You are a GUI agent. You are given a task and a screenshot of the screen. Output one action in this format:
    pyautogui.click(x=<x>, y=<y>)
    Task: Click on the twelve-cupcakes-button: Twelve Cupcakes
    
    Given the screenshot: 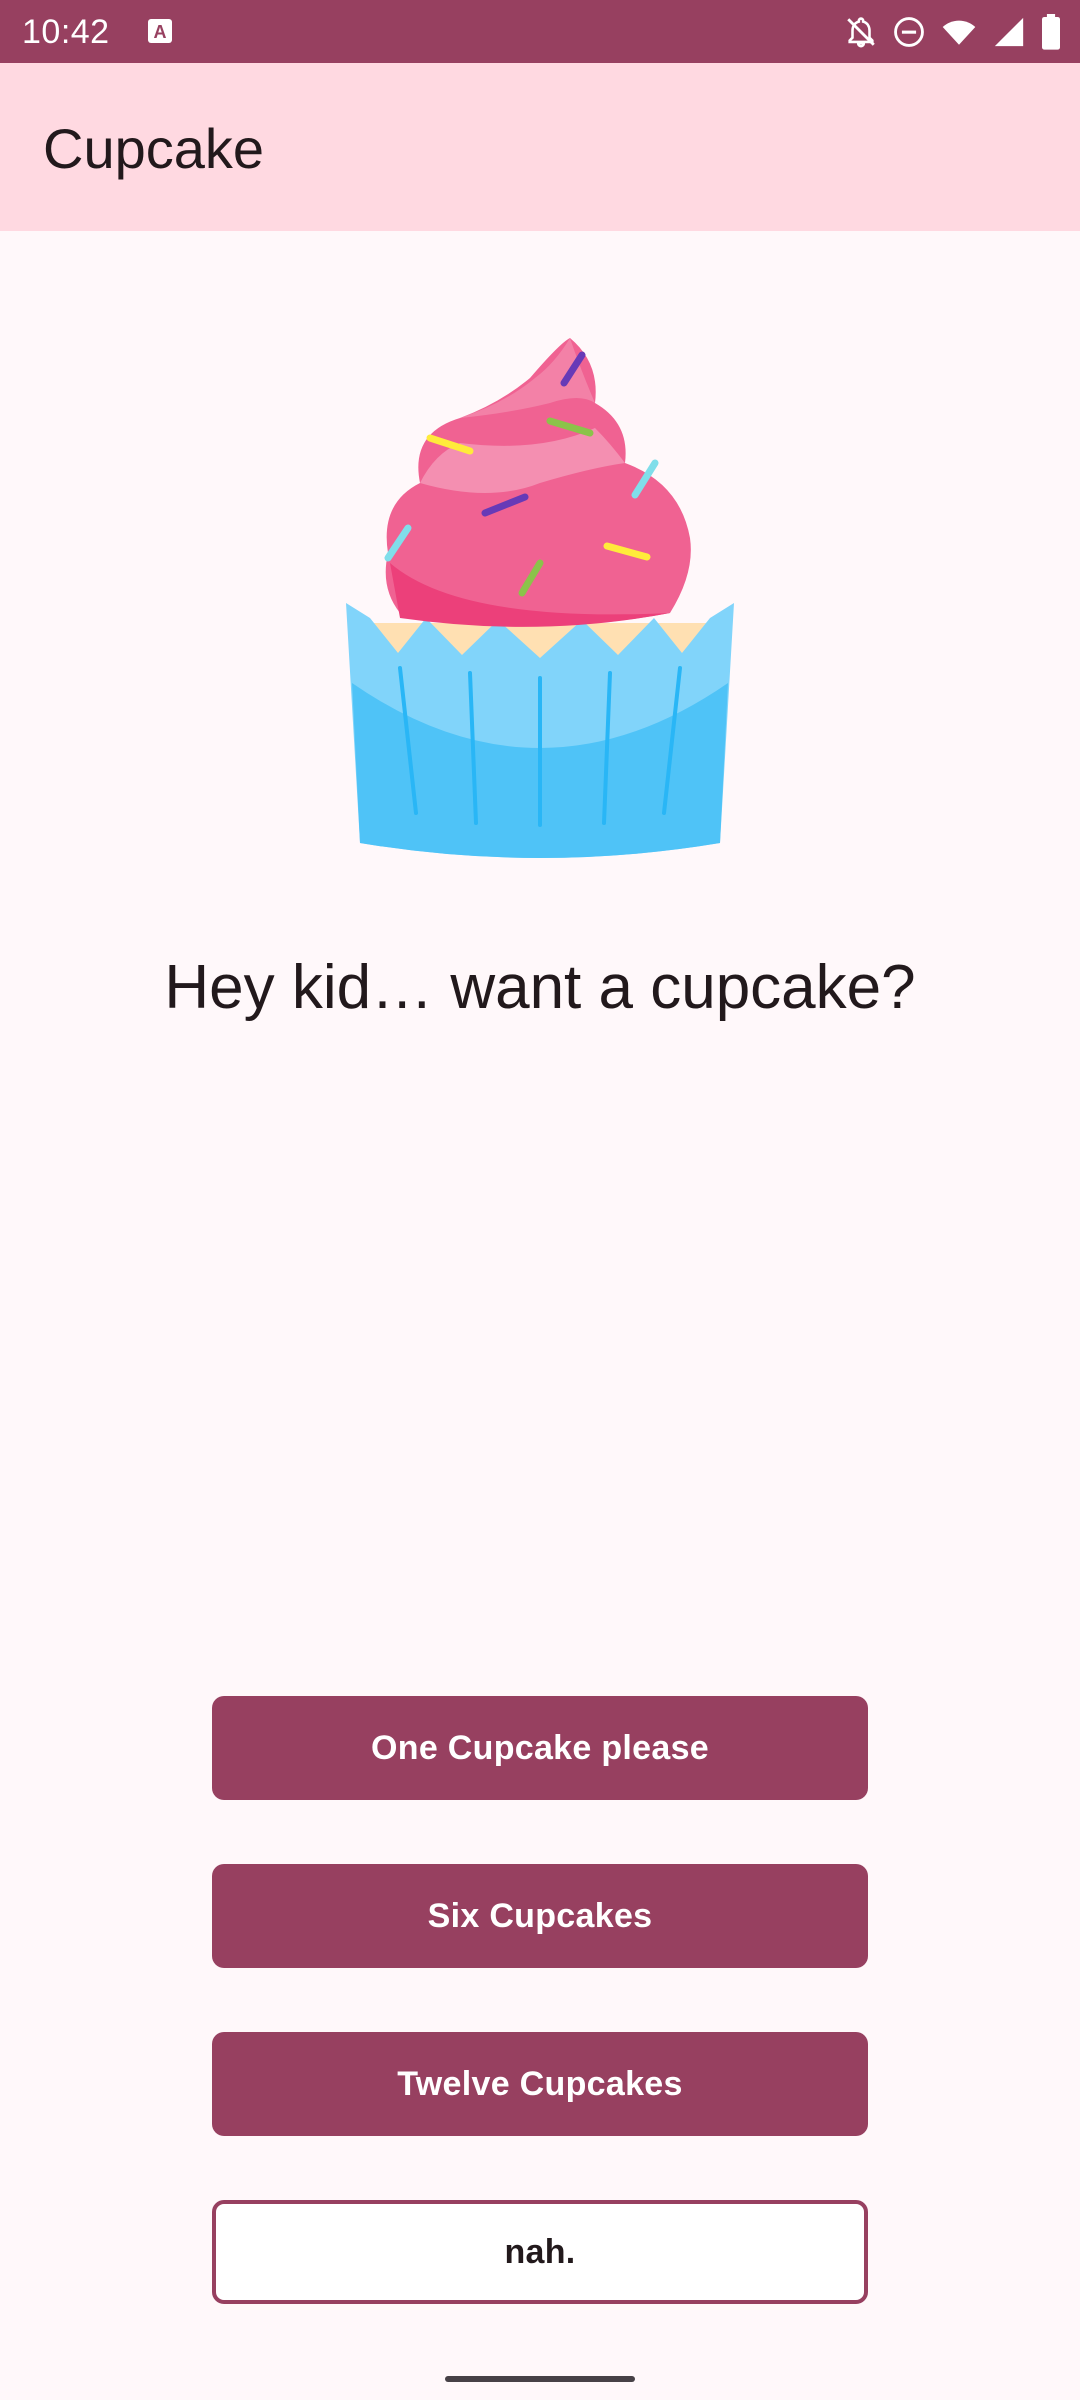 What is the action you would take?
    pyautogui.click(x=540, y=2084)
    